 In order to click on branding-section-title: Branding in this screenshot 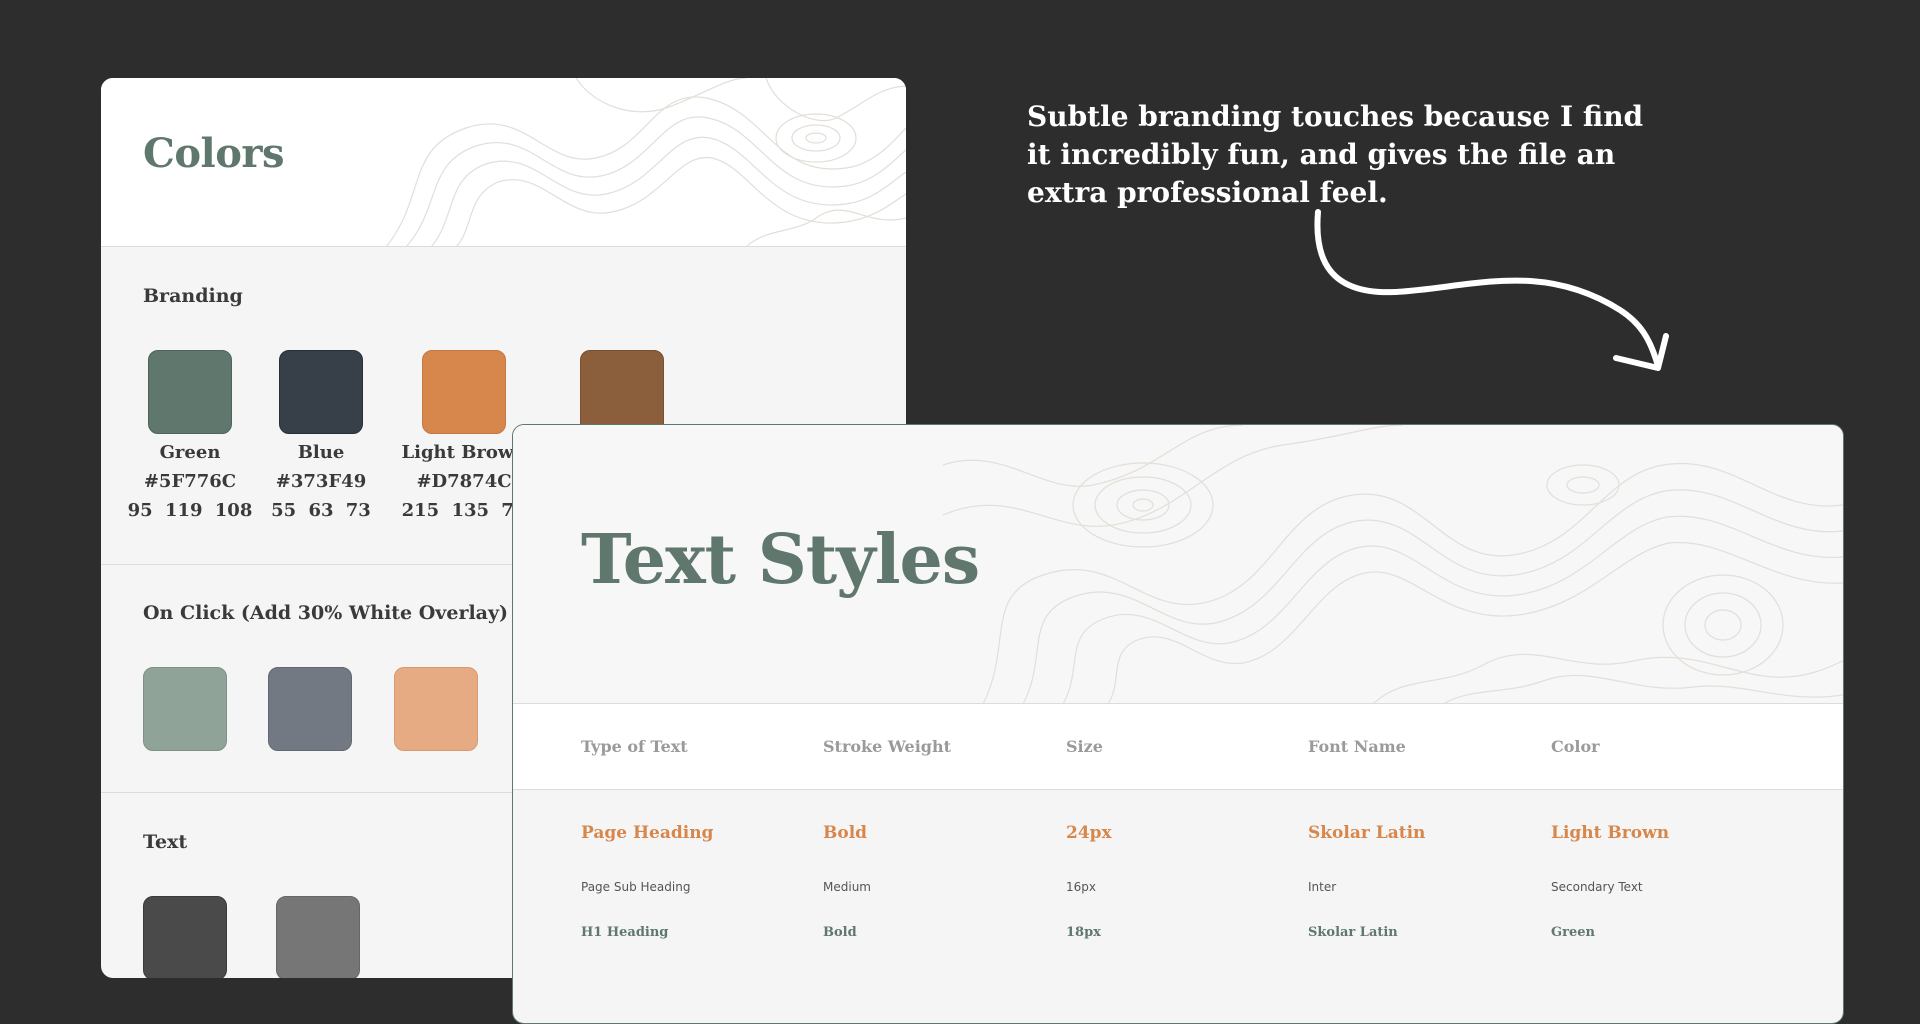, I will do `click(193, 296)`.